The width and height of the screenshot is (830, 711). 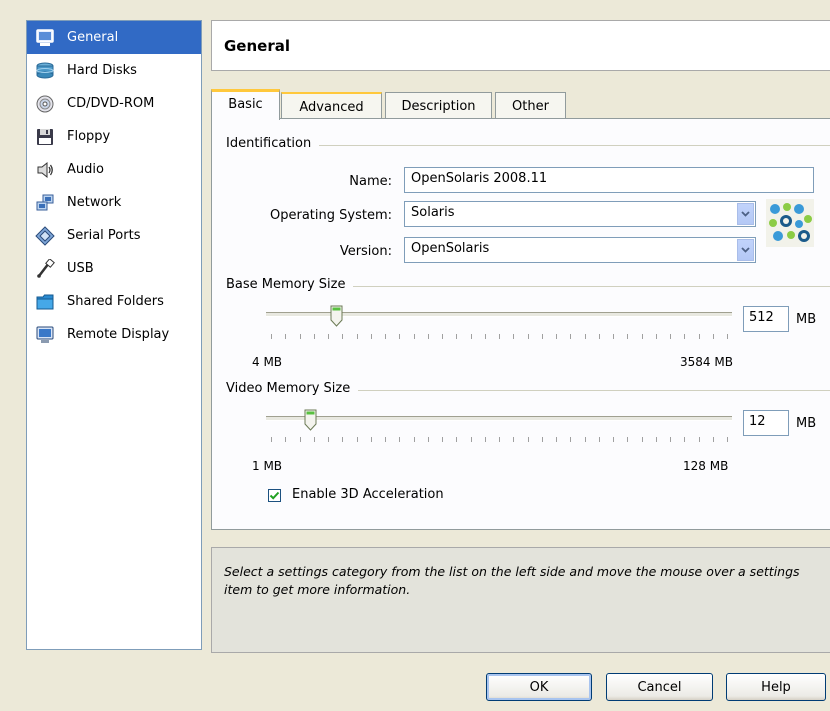 What do you see at coordinates (114, 169) in the screenshot?
I see `sidebar-item-audio: Audio` at bounding box center [114, 169].